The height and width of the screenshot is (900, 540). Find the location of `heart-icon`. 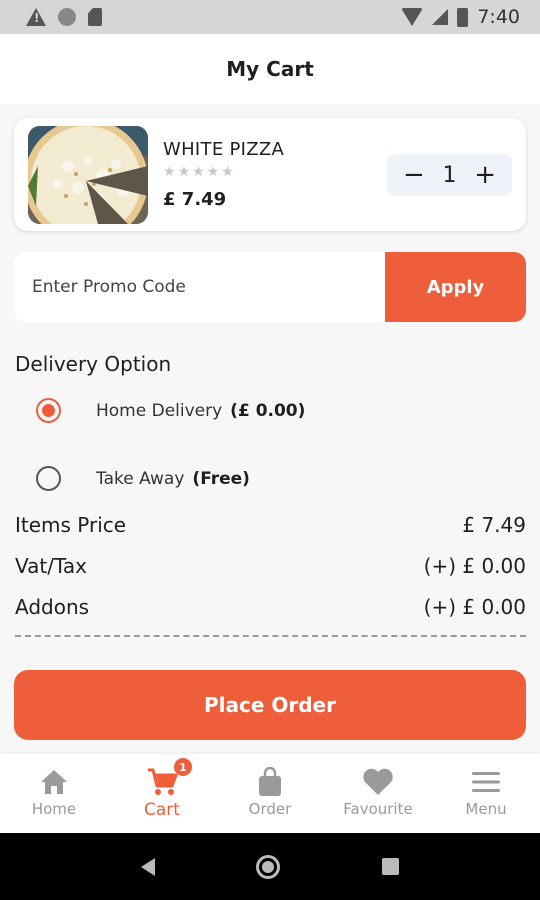

heart-icon is located at coordinates (378, 782).